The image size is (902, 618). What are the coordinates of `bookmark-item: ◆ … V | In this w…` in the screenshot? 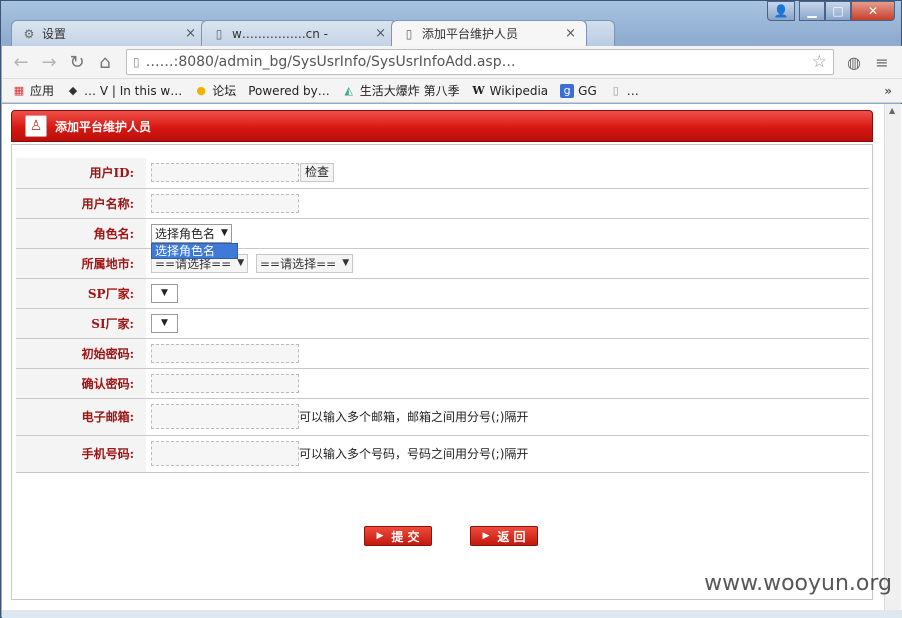 It's located at (124, 91).